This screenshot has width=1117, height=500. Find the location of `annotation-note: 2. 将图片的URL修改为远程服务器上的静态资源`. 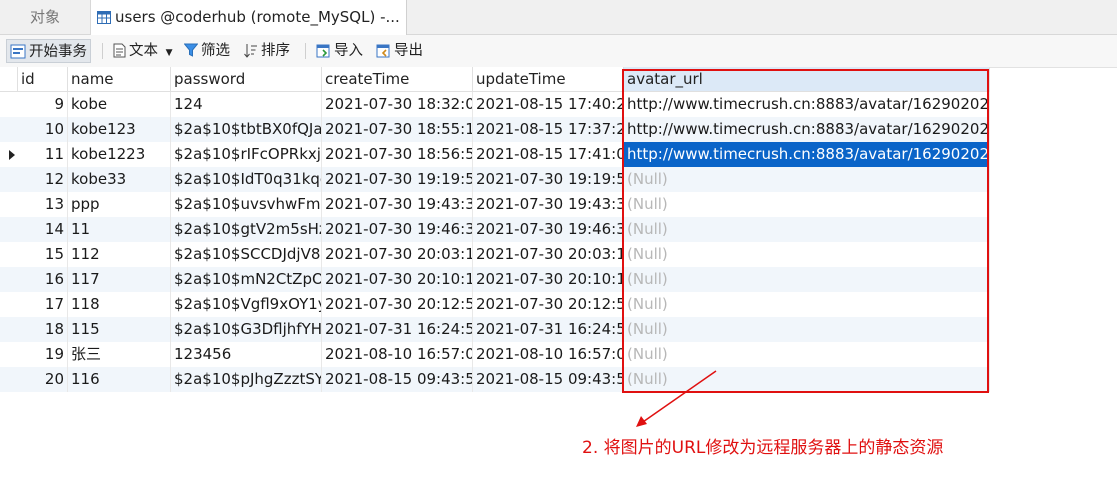

annotation-note: 2. 将图片的URL修改为远程服务器上的静态资源 is located at coordinates (763, 448).